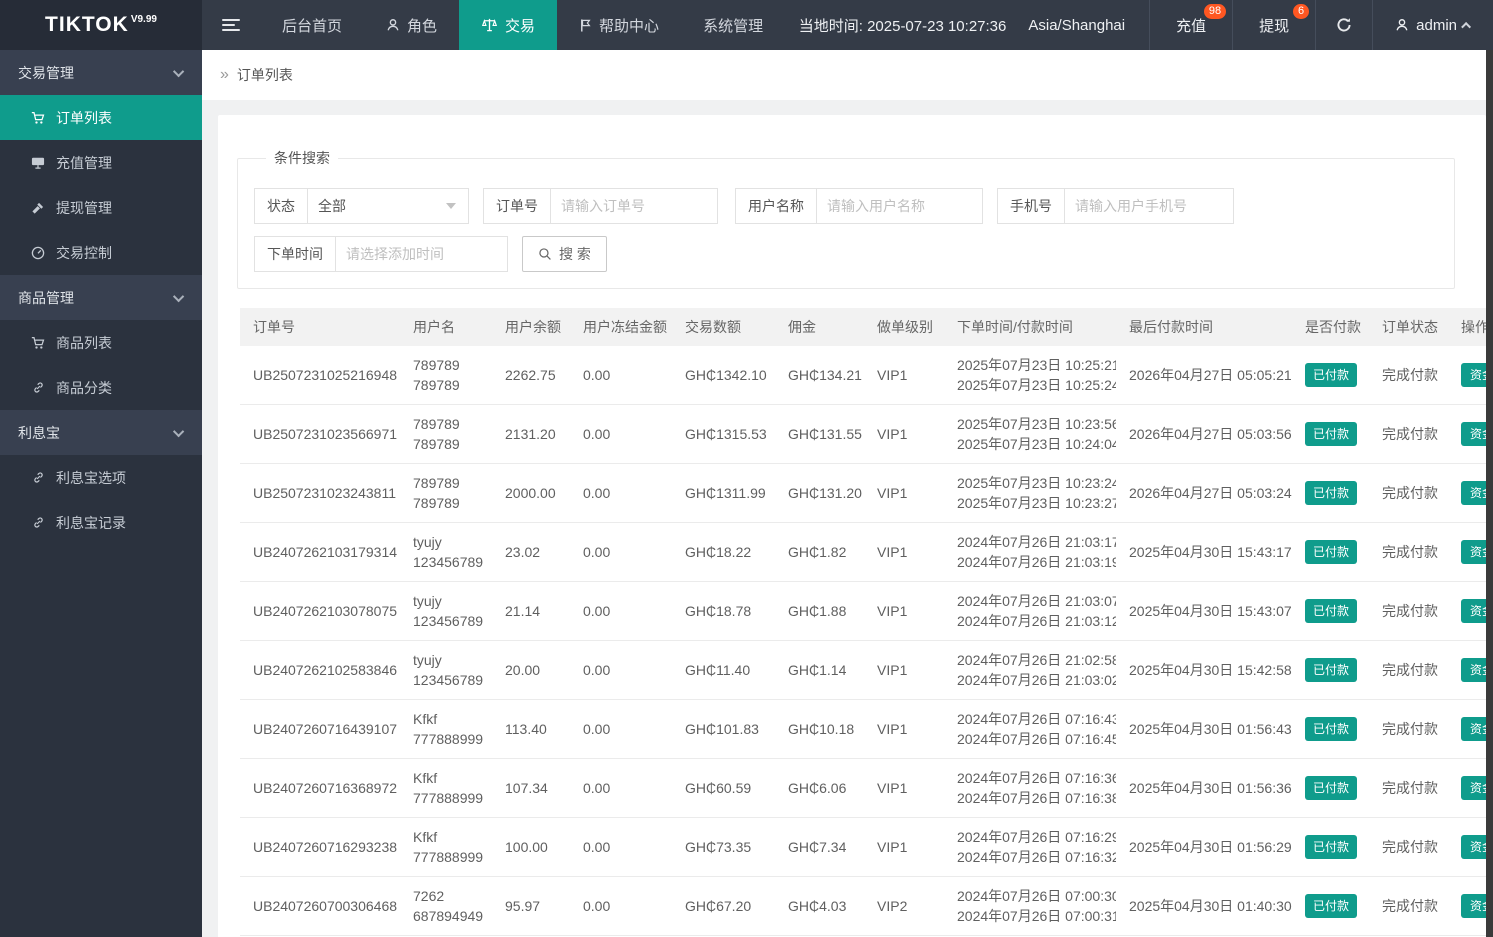  I want to click on nav-item: 帮助中心, so click(619, 25).